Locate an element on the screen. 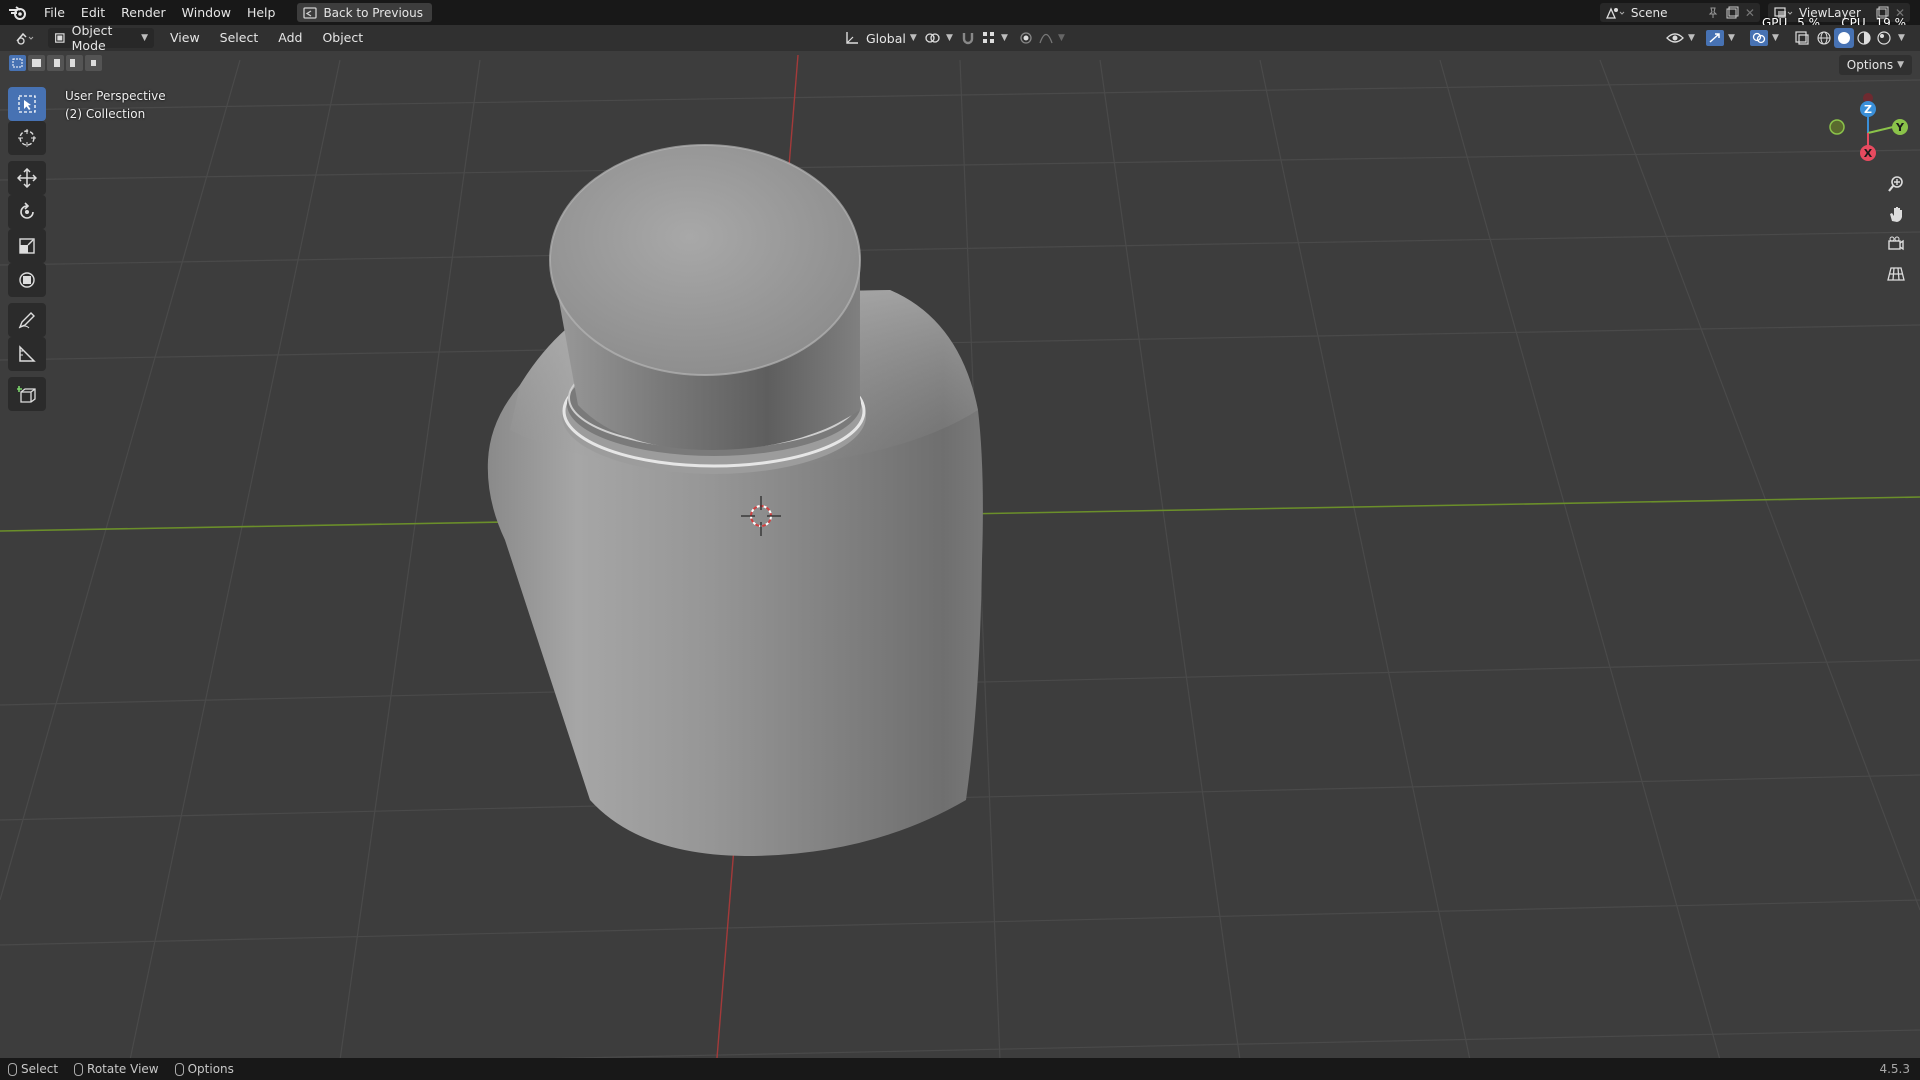 This screenshot has width=1920, height=1080. move-tool is located at coordinates (27, 178).